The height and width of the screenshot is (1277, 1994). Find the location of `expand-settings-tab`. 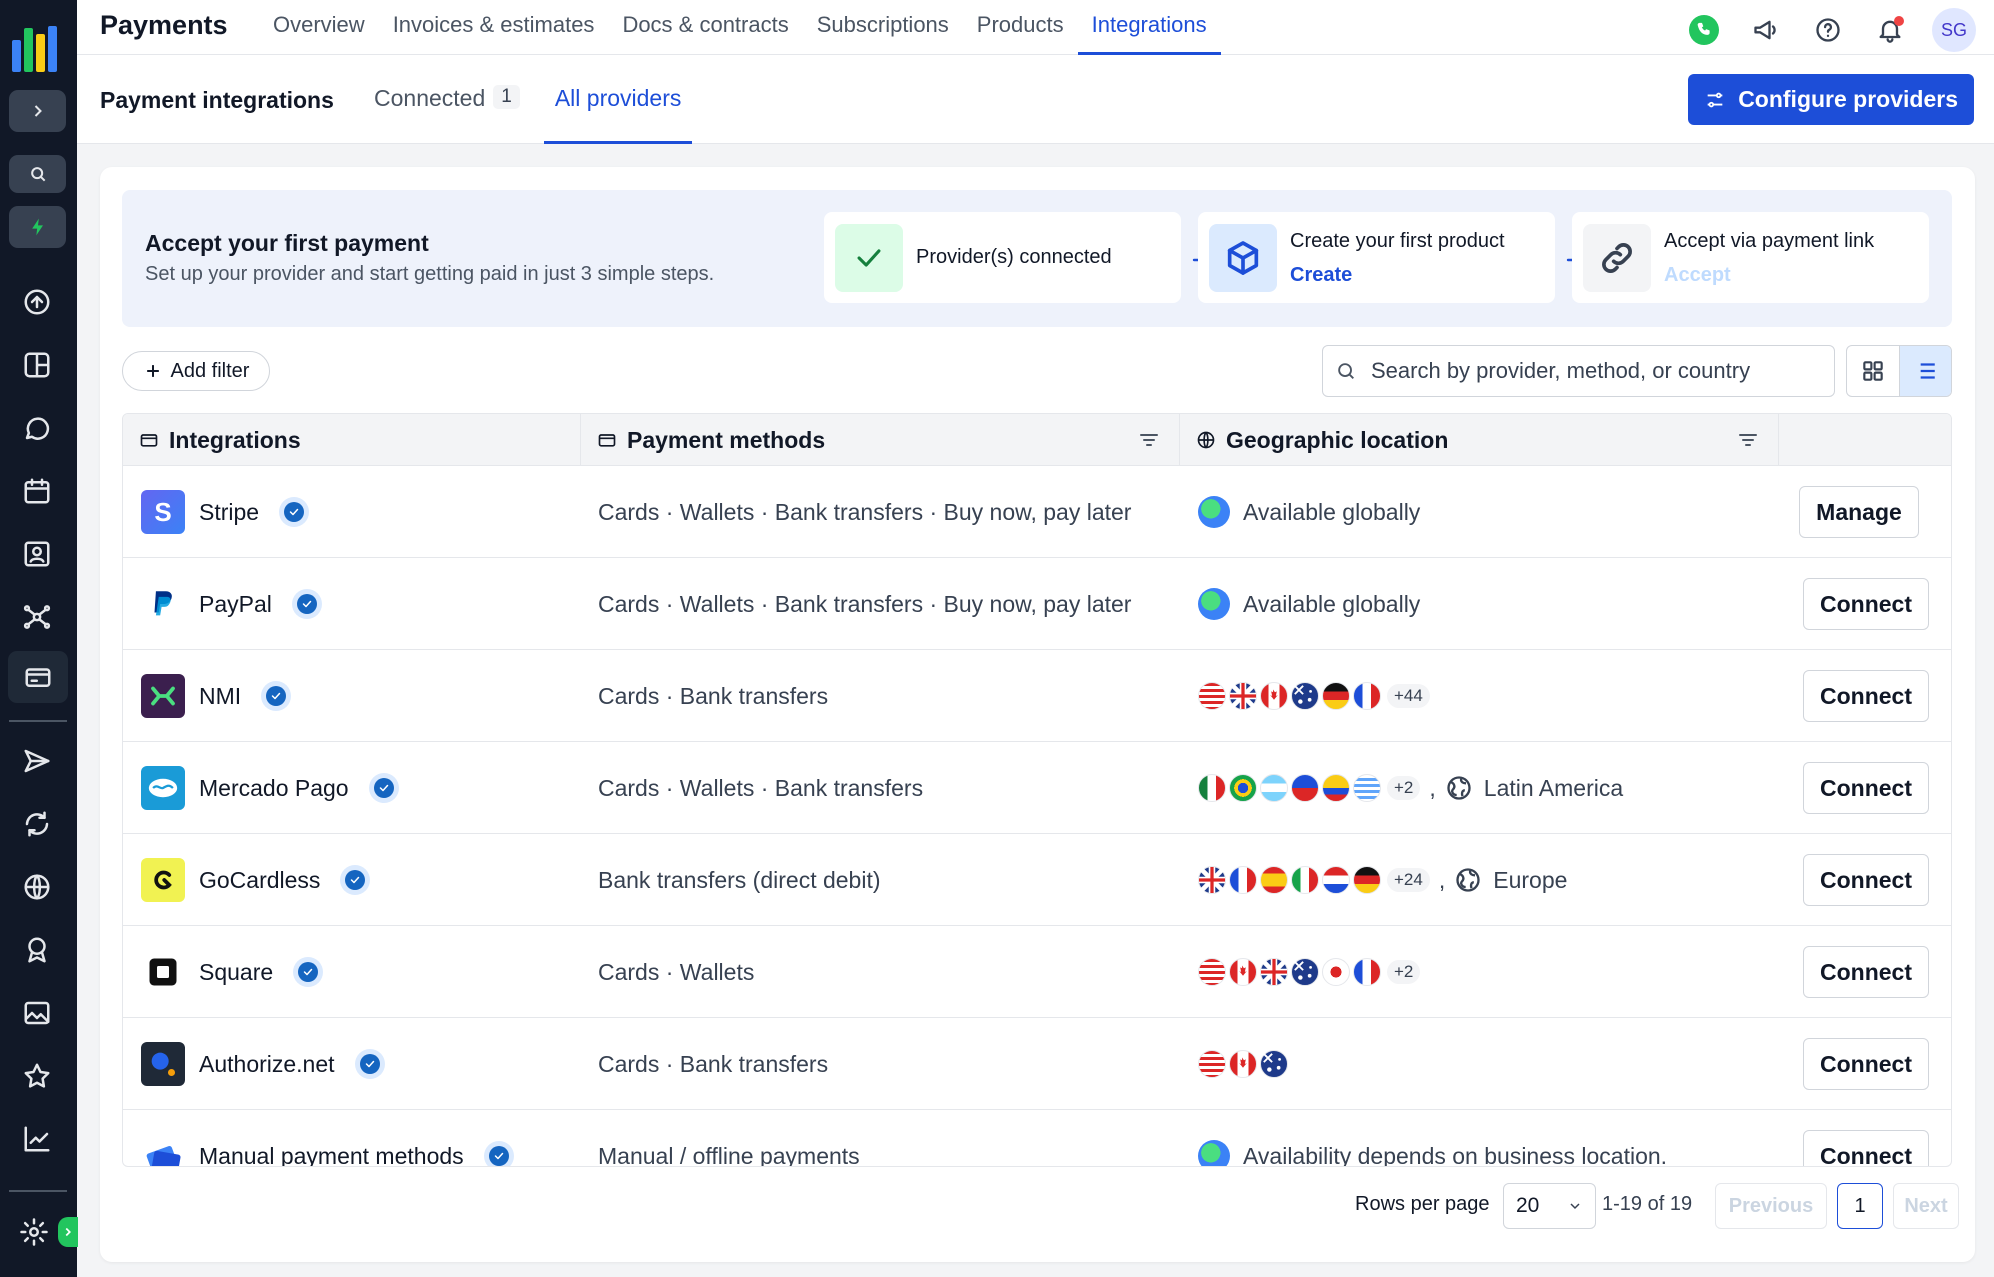

expand-settings-tab is located at coordinates (68, 1232).